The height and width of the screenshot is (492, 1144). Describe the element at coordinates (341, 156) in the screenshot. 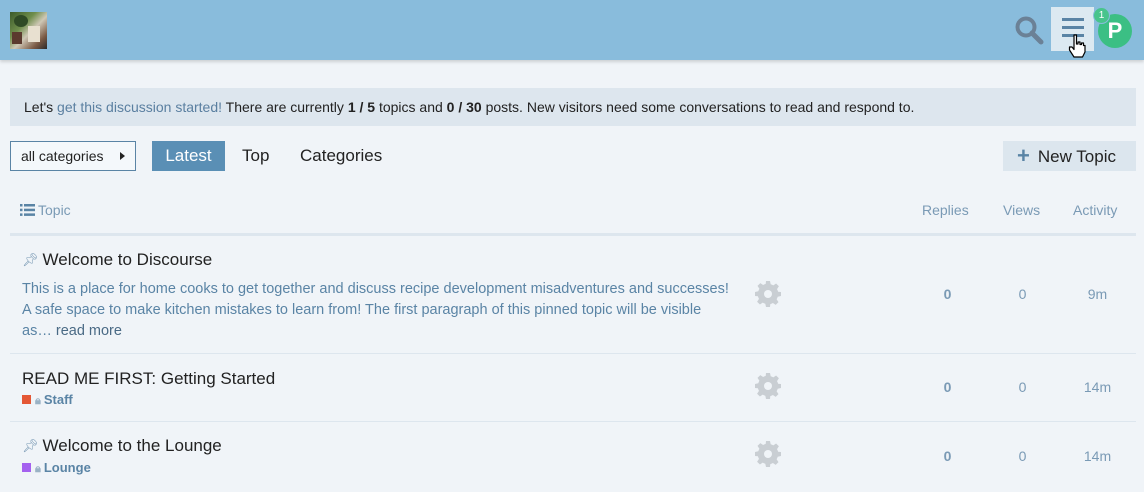

I see `tab-categories: Categories` at that location.